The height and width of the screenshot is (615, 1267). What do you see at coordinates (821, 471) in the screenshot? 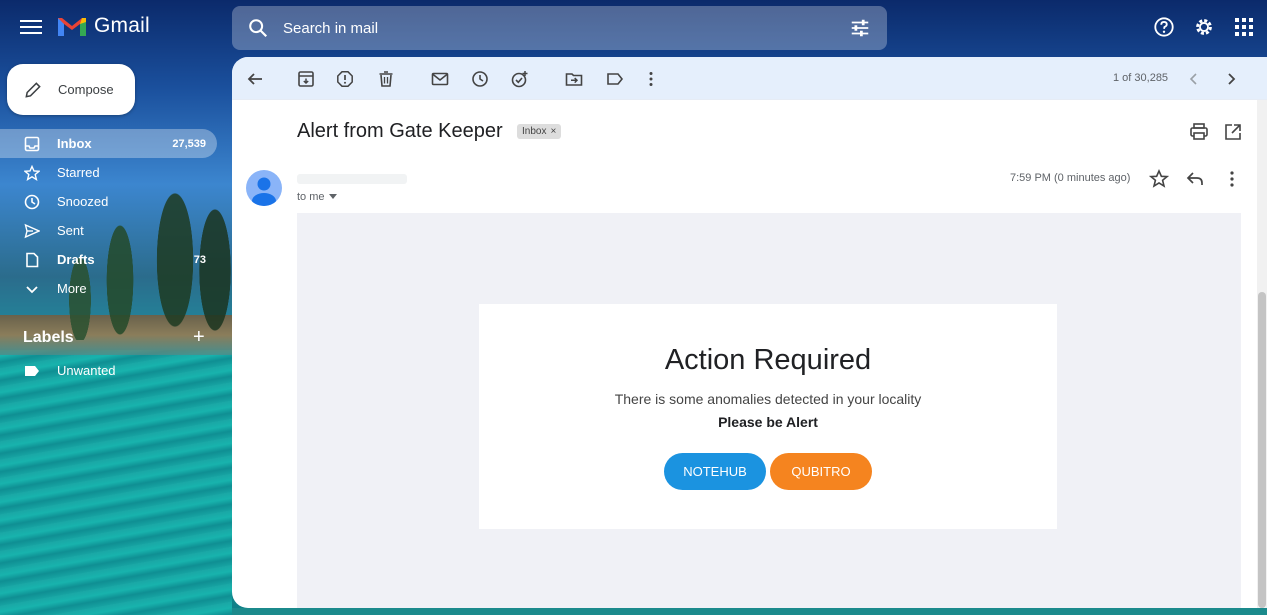
I see `qubitro-button: QUBITRO` at bounding box center [821, 471].